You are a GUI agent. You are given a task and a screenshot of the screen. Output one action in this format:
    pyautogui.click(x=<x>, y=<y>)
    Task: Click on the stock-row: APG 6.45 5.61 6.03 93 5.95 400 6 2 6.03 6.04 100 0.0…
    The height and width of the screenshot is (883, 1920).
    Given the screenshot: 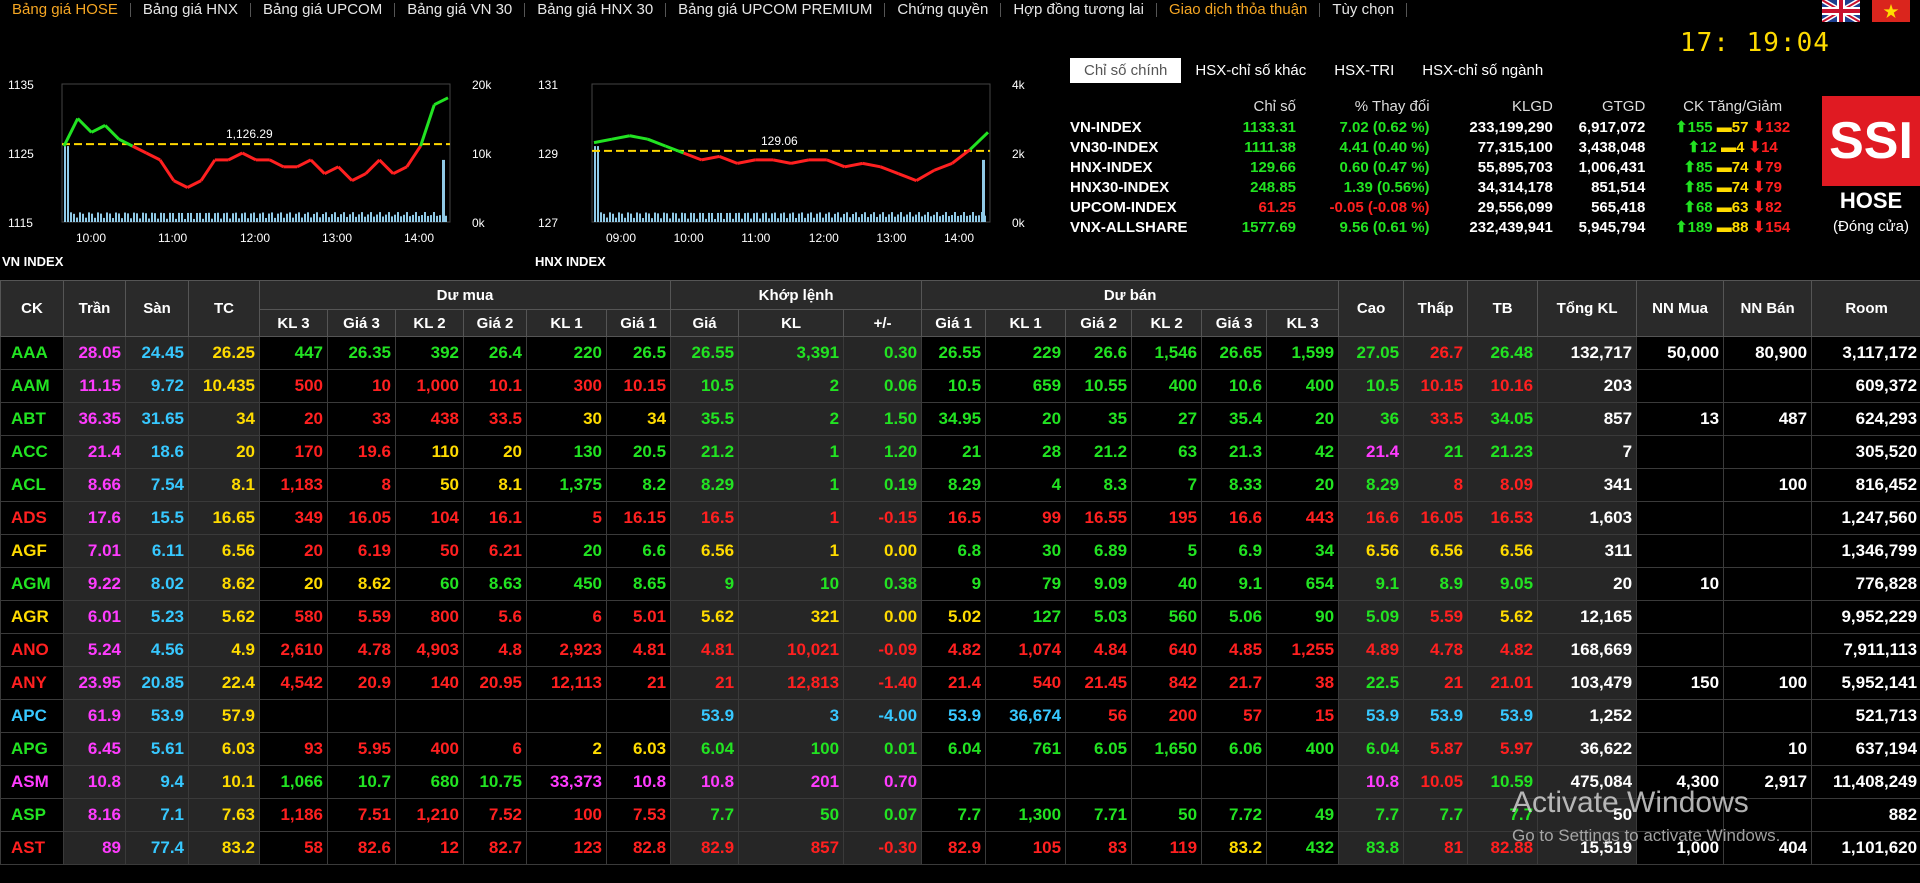 What is the action you would take?
    pyautogui.click(x=960, y=749)
    